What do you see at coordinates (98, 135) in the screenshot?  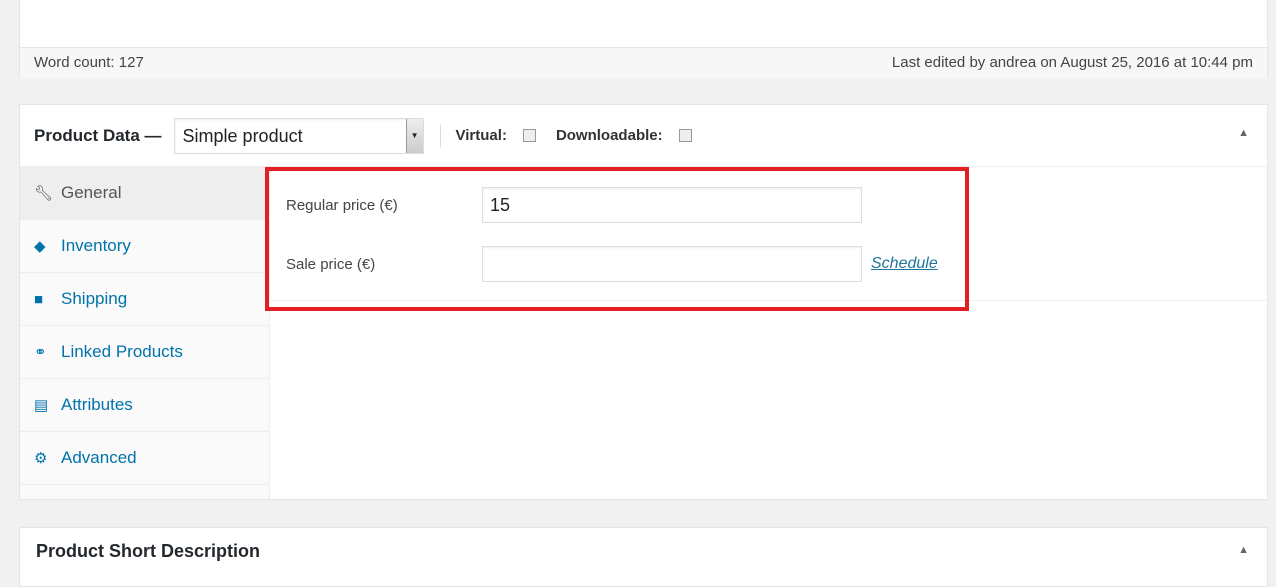 I see `product-data-title: Product Data —` at bounding box center [98, 135].